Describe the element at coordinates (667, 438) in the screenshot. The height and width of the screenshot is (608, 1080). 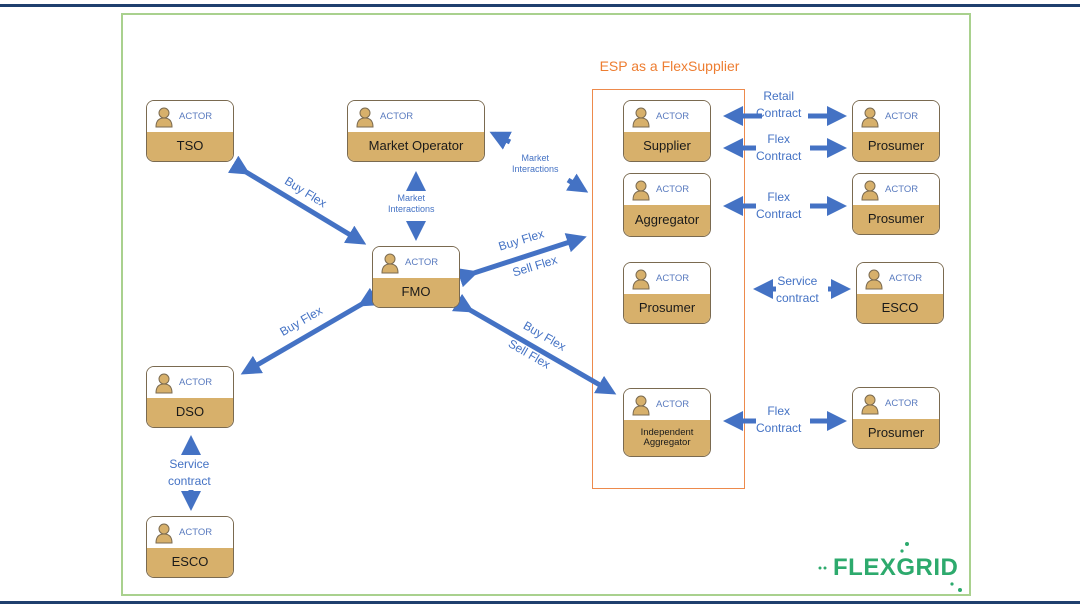
I see `actor-name: Independent Aggregator` at that location.